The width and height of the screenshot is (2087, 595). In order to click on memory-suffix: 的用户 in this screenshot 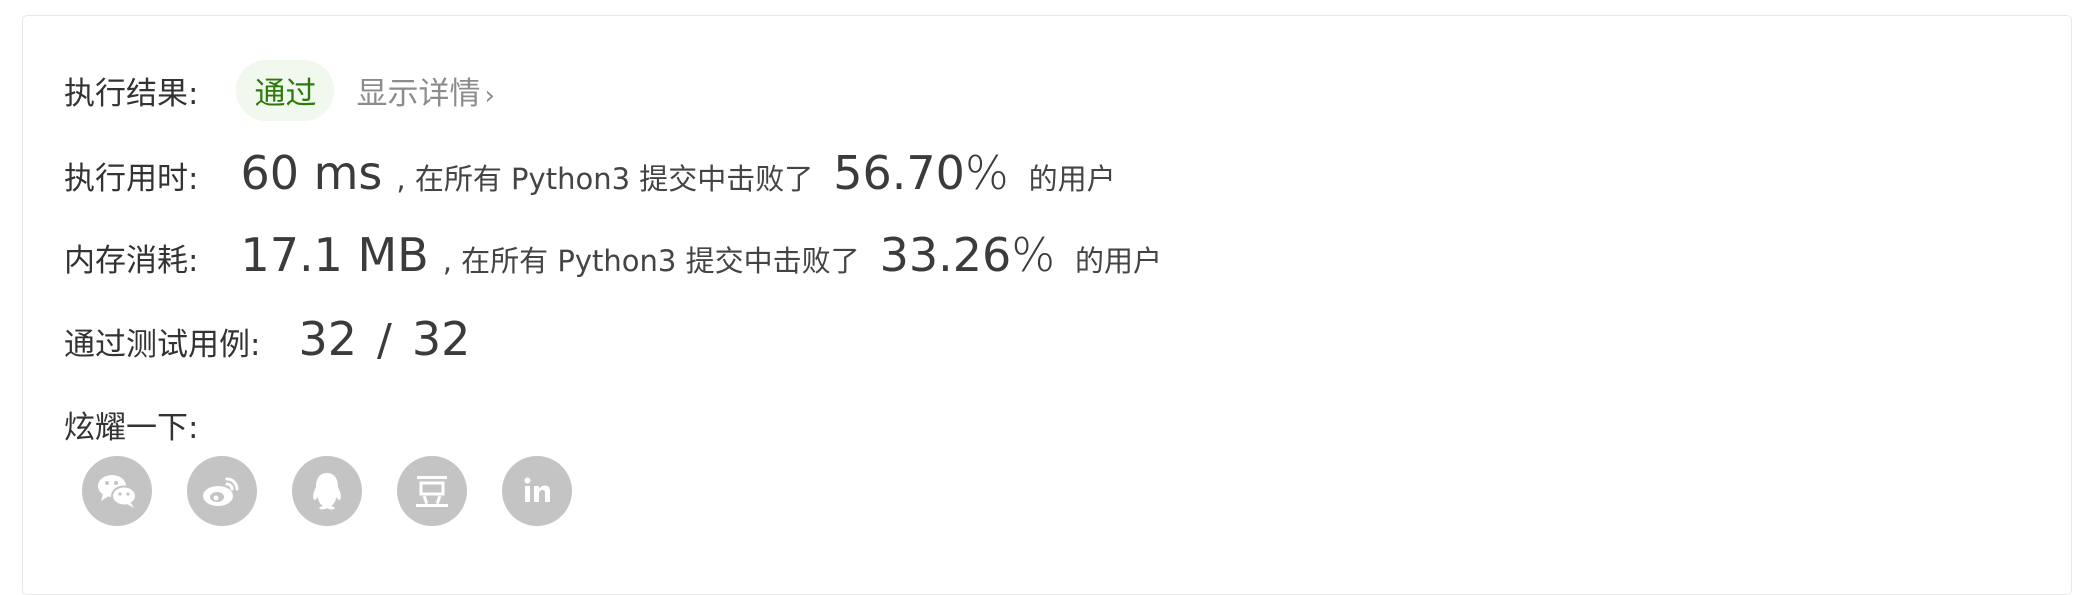, I will do `click(1119, 261)`.